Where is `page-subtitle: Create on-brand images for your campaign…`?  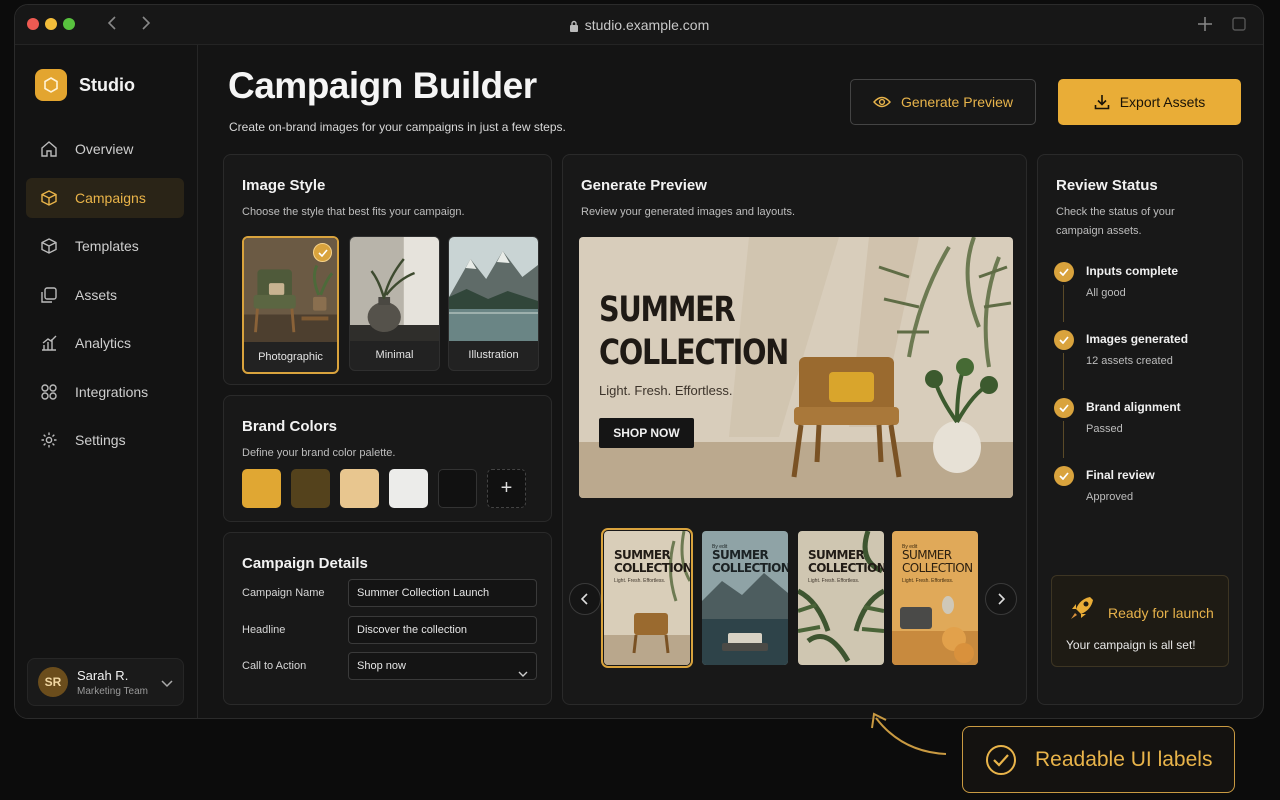 page-subtitle: Create on-brand images for your campaign… is located at coordinates (397, 127).